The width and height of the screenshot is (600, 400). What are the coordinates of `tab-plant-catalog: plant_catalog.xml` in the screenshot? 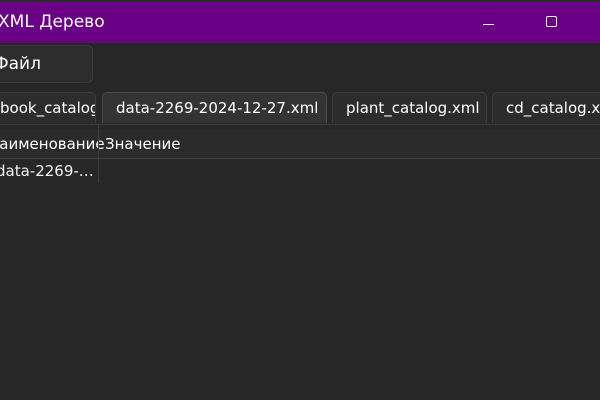 It's located at (409, 107).